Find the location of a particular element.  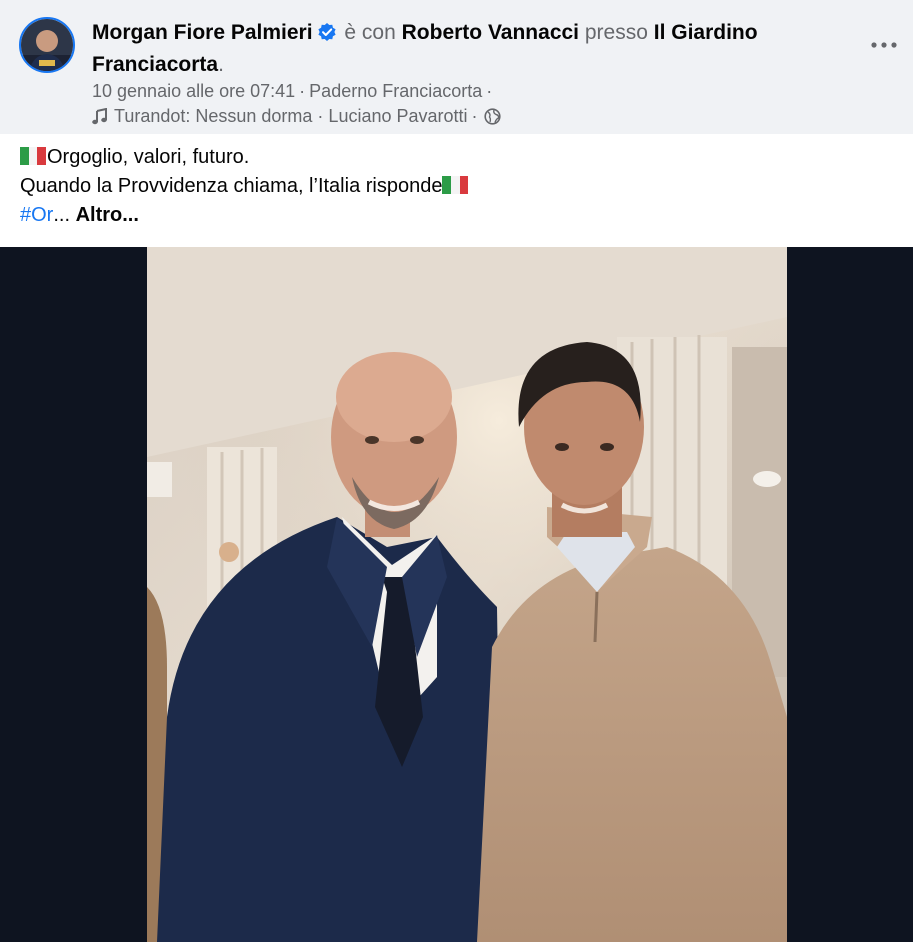

title-period: . is located at coordinates (221, 64).